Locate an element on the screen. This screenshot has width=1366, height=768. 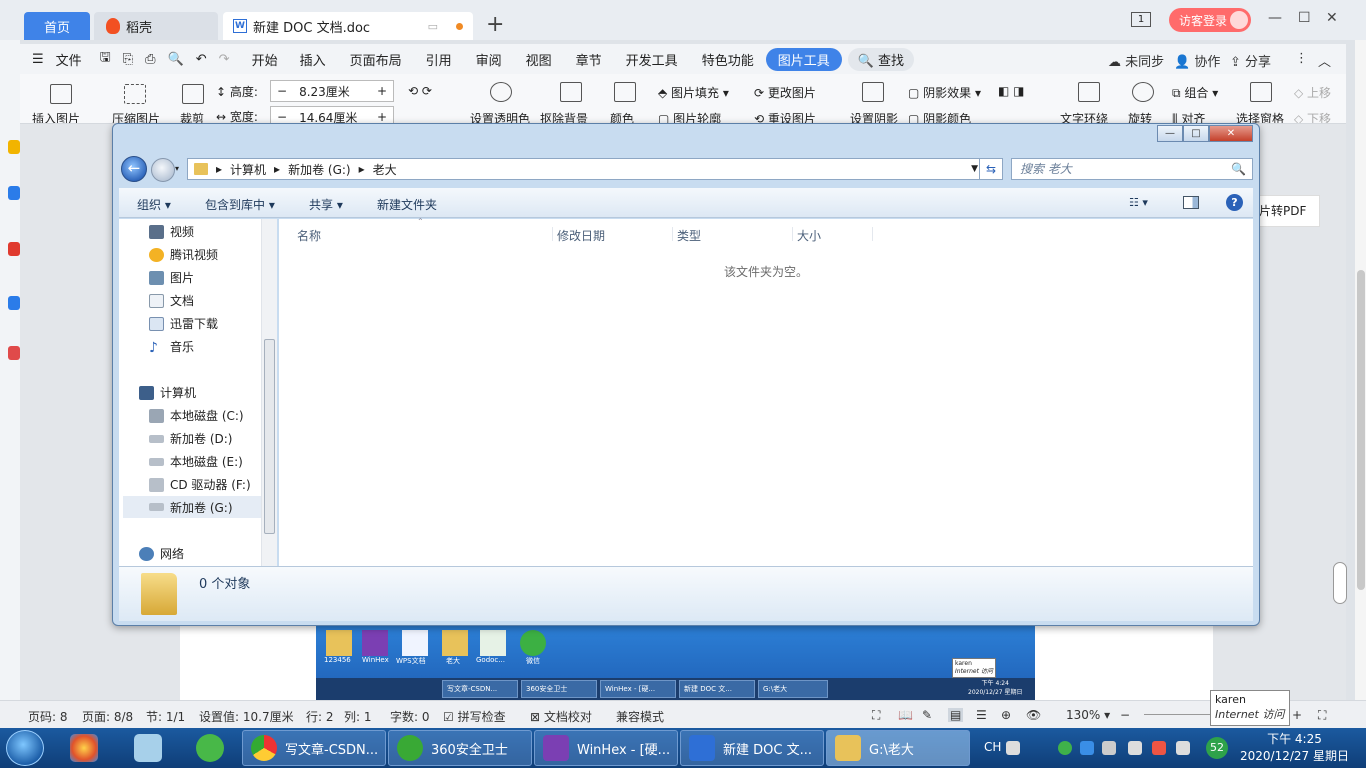
tab-daoke: 稻壳 is located at coordinates (156, 26).